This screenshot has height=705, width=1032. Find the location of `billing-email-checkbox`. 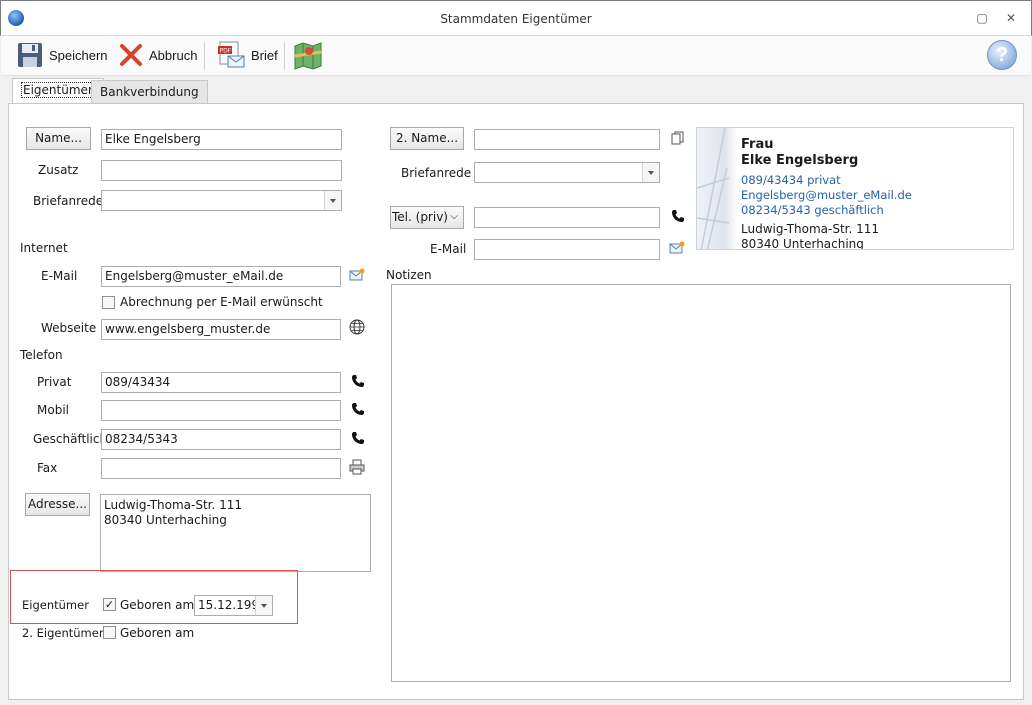

billing-email-checkbox is located at coordinates (108, 302).